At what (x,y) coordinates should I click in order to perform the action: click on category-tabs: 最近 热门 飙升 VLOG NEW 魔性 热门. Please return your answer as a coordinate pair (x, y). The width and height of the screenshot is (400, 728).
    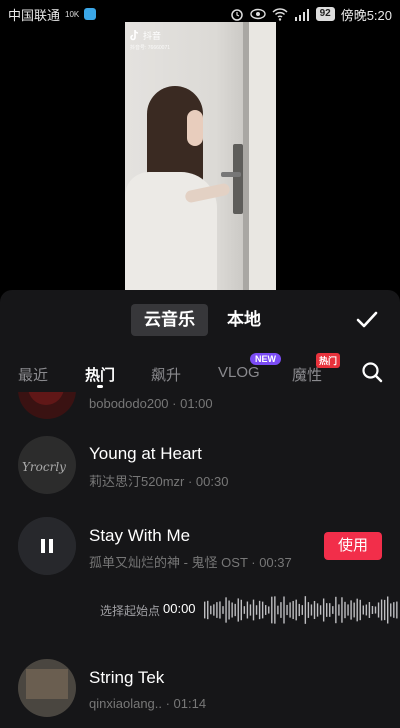
    Looking at the image, I should click on (200, 373).